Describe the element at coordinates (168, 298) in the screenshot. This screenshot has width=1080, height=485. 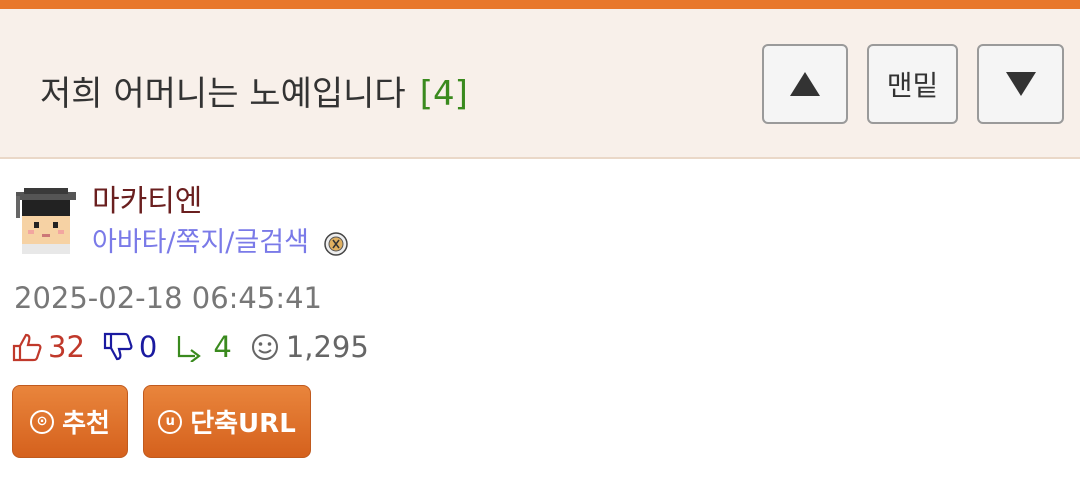
I see `post-date: 2025-02-18 06:45:41` at that location.